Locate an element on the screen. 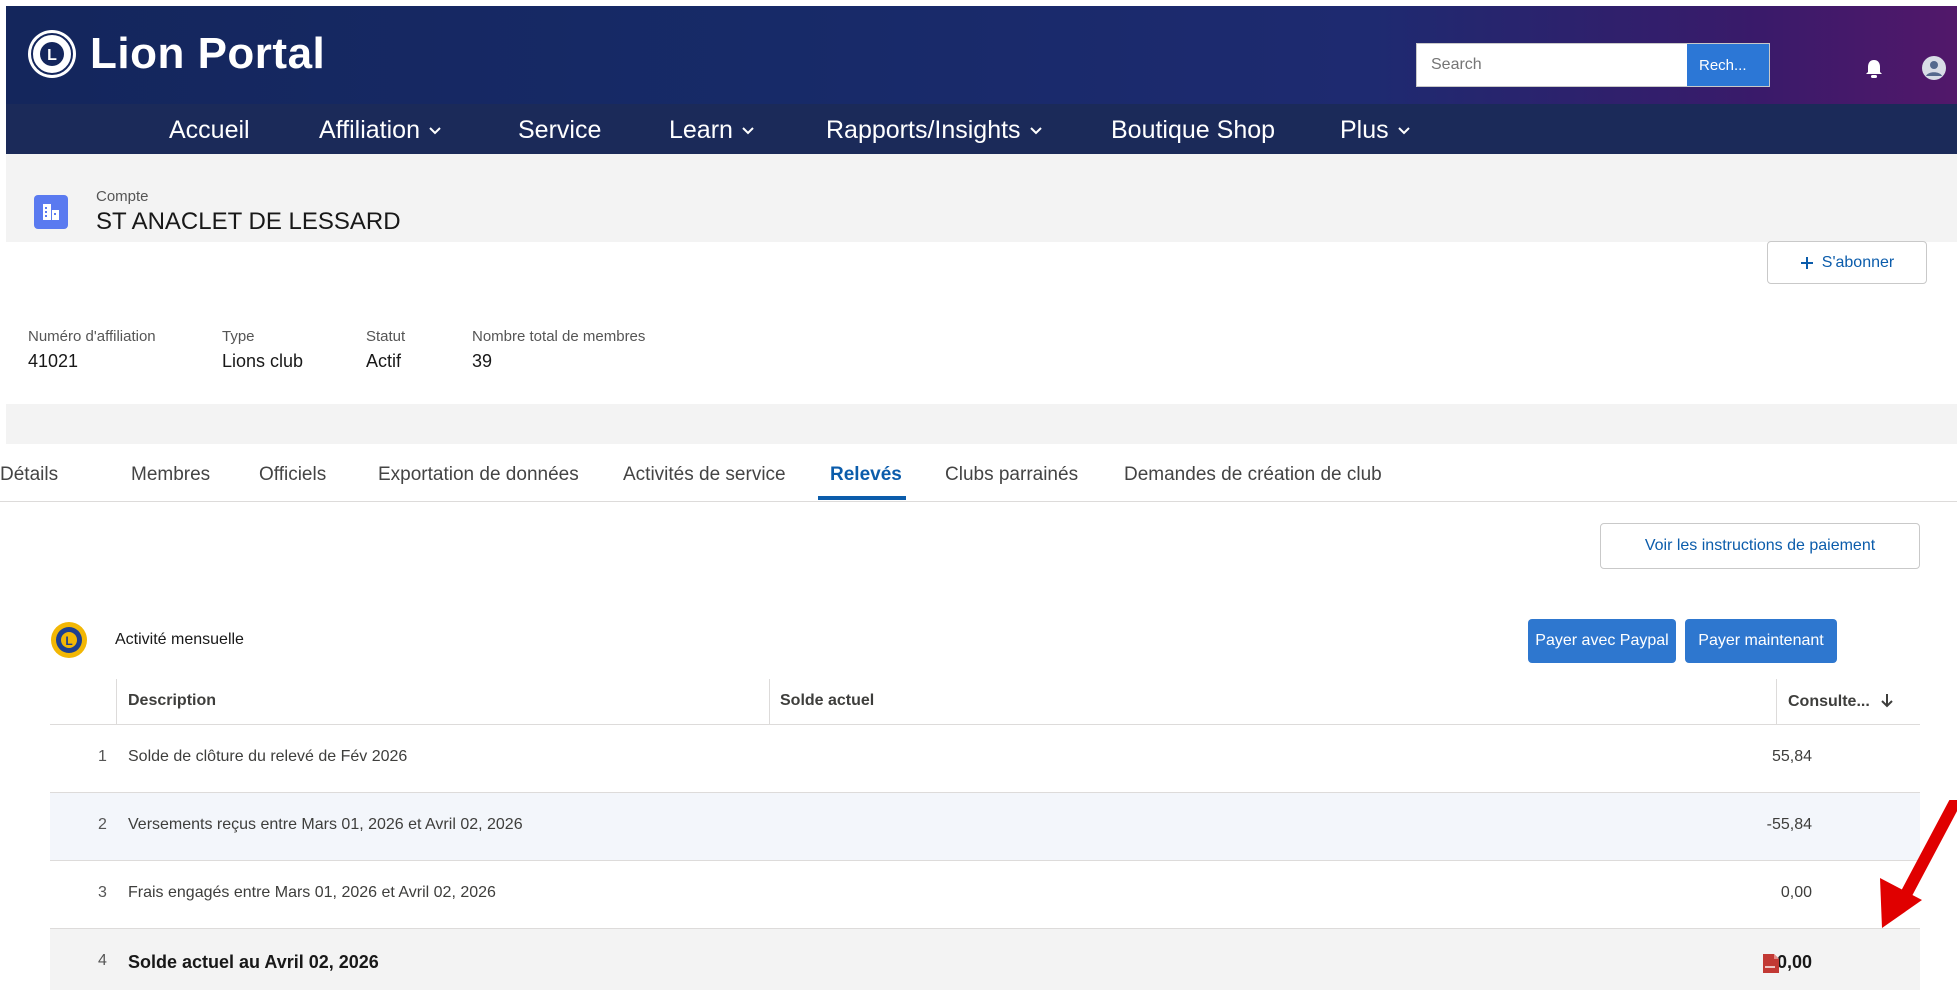 This screenshot has width=1957, height=990. nav-item-learn: Learn is located at coordinates (712, 130).